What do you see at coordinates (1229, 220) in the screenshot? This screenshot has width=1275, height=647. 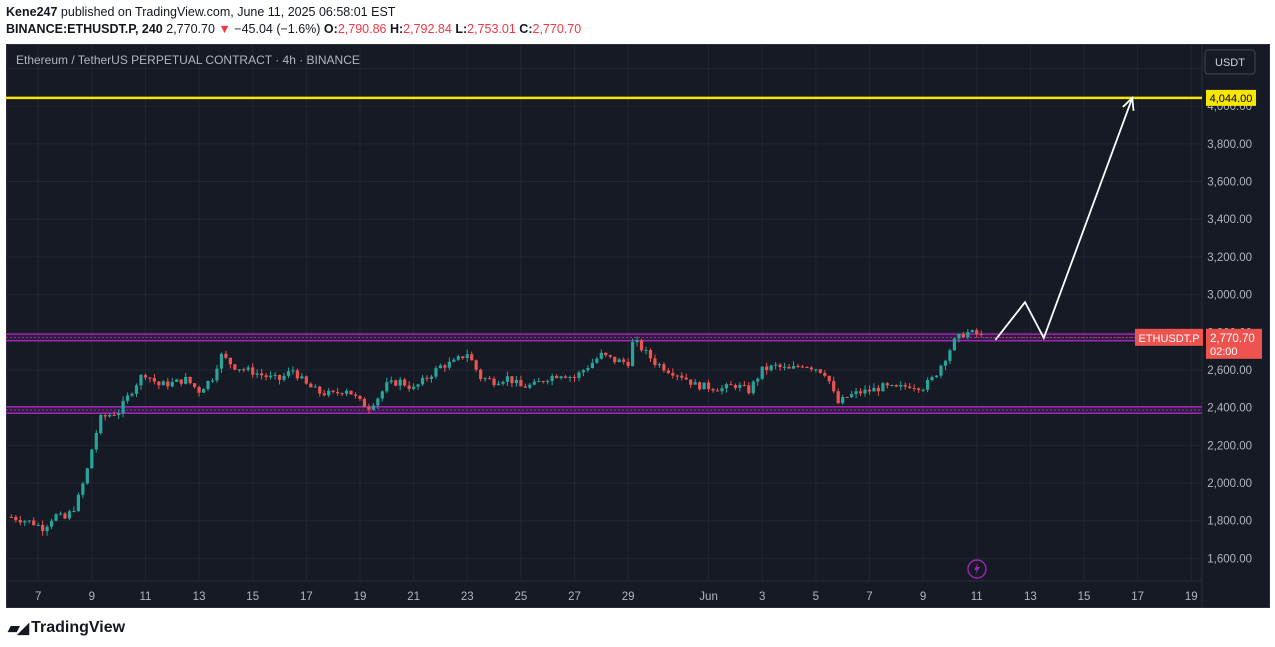 I see `y-tick-label: 3,400.00` at bounding box center [1229, 220].